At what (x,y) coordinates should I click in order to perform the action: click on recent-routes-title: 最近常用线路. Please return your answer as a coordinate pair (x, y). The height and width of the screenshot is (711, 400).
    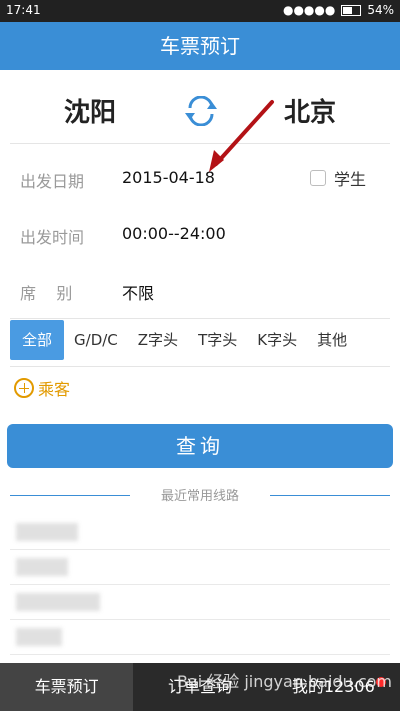
    Looking at the image, I should click on (200, 495).